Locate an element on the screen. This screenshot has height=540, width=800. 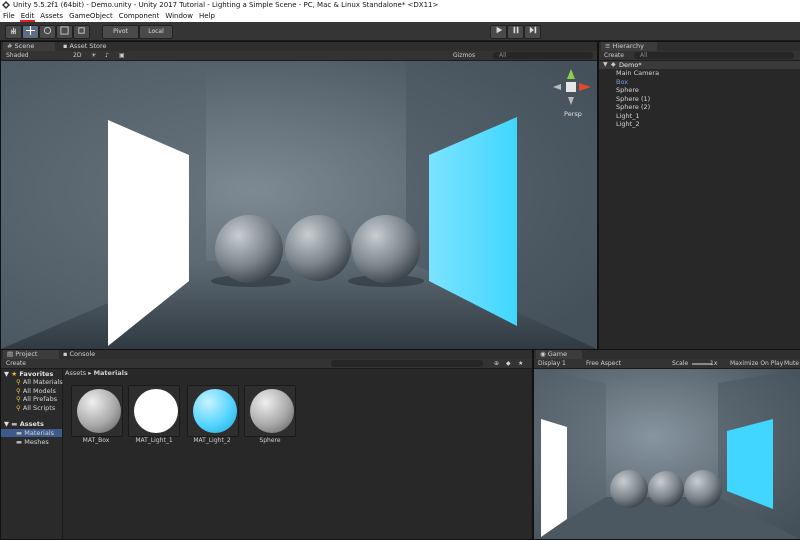
favorites-header: ▼ ★ Favorites is located at coordinates (28, 374).